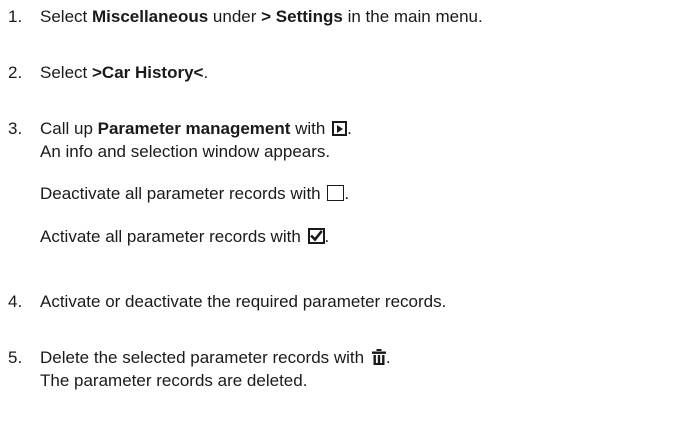 The width and height of the screenshot is (692, 430). What do you see at coordinates (316, 236) in the screenshot?
I see `checked-checkbox-icon` at bounding box center [316, 236].